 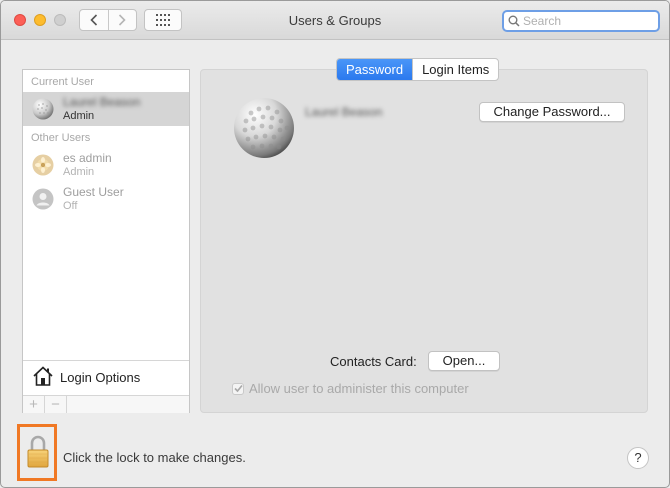 What do you see at coordinates (264, 128) in the screenshot?
I see `user-picture` at bounding box center [264, 128].